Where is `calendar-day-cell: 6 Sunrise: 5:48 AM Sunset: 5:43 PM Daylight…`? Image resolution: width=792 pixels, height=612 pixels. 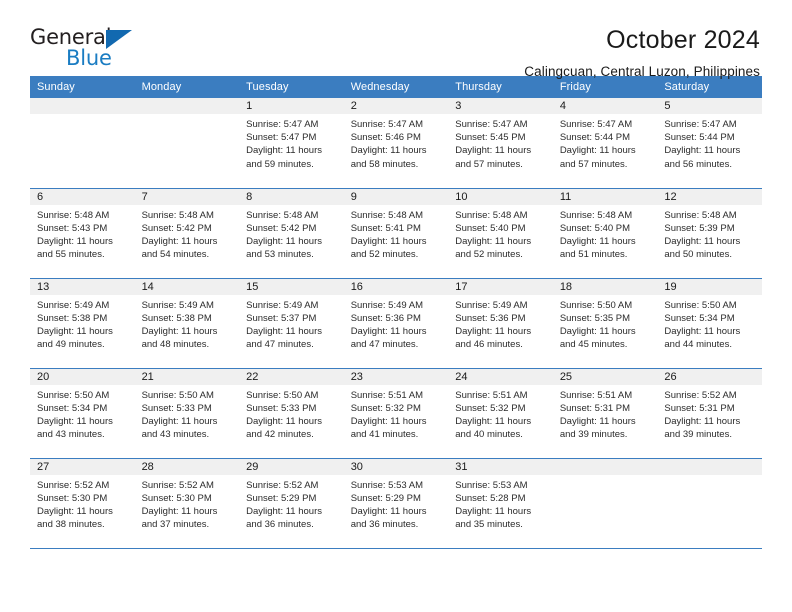
calendar-day-cell: 6 Sunrise: 5:48 AM Sunset: 5:43 PM Daylight… is located at coordinates (82, 233).